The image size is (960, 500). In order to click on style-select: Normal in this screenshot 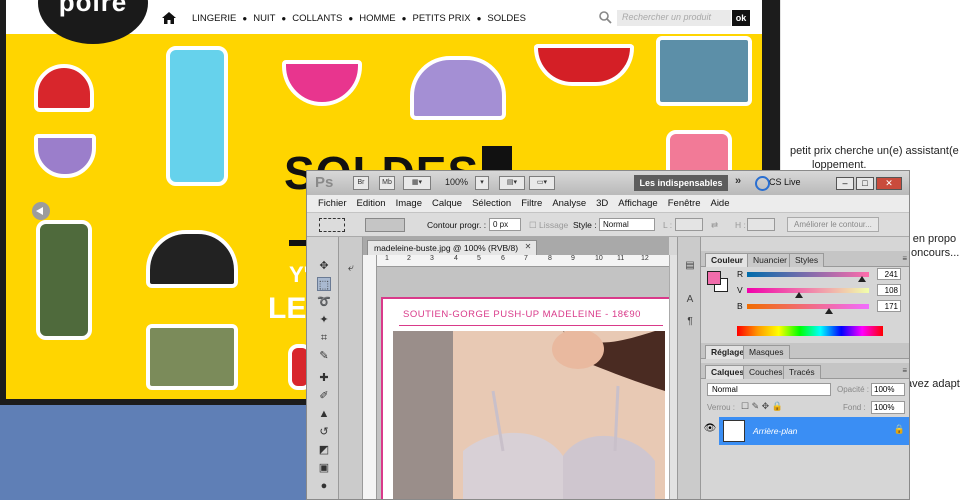, I will do `click(627, 224)`.